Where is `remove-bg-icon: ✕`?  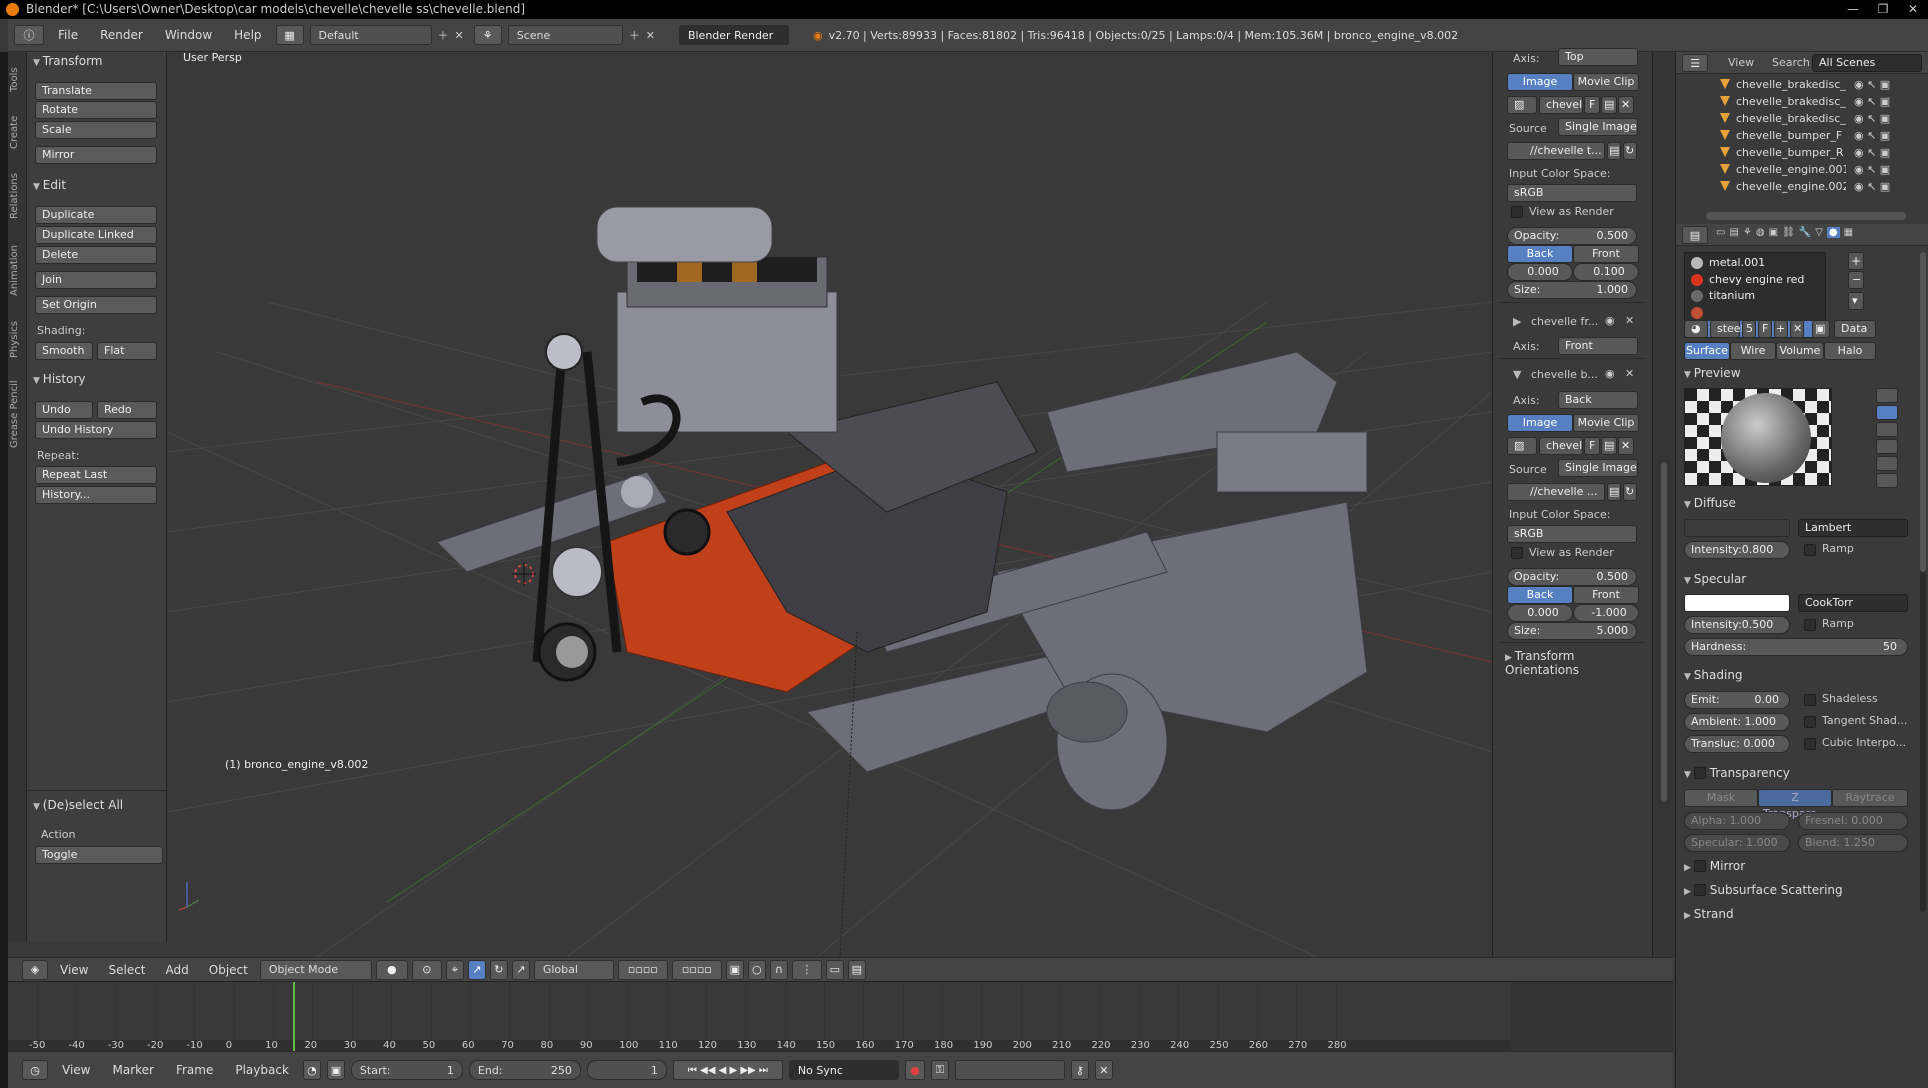
remove-bg-icon: ✕ is located at coordinates (1629, 373).